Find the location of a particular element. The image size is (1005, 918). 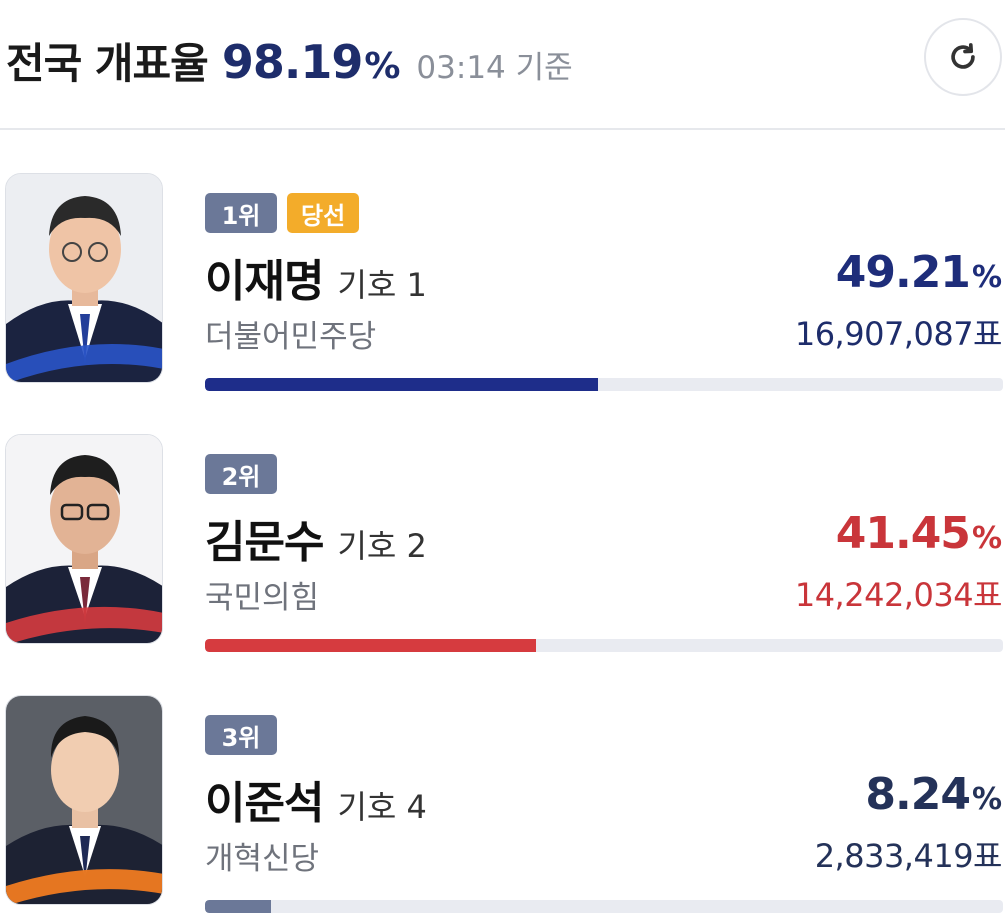

candidate-badges: 1위 당선 is located at coordinates (282, 213).